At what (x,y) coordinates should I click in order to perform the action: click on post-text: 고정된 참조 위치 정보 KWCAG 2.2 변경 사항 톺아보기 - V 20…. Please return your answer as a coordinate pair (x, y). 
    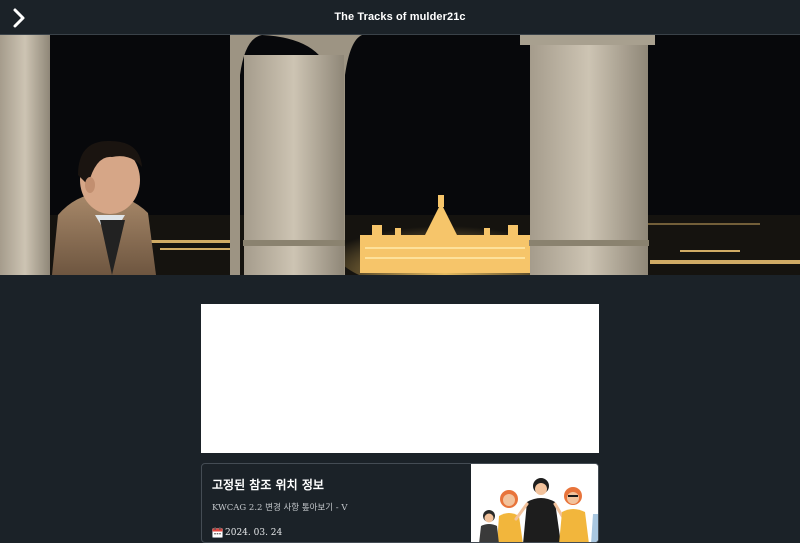
    Looking at the image, I should click on (337, 507).